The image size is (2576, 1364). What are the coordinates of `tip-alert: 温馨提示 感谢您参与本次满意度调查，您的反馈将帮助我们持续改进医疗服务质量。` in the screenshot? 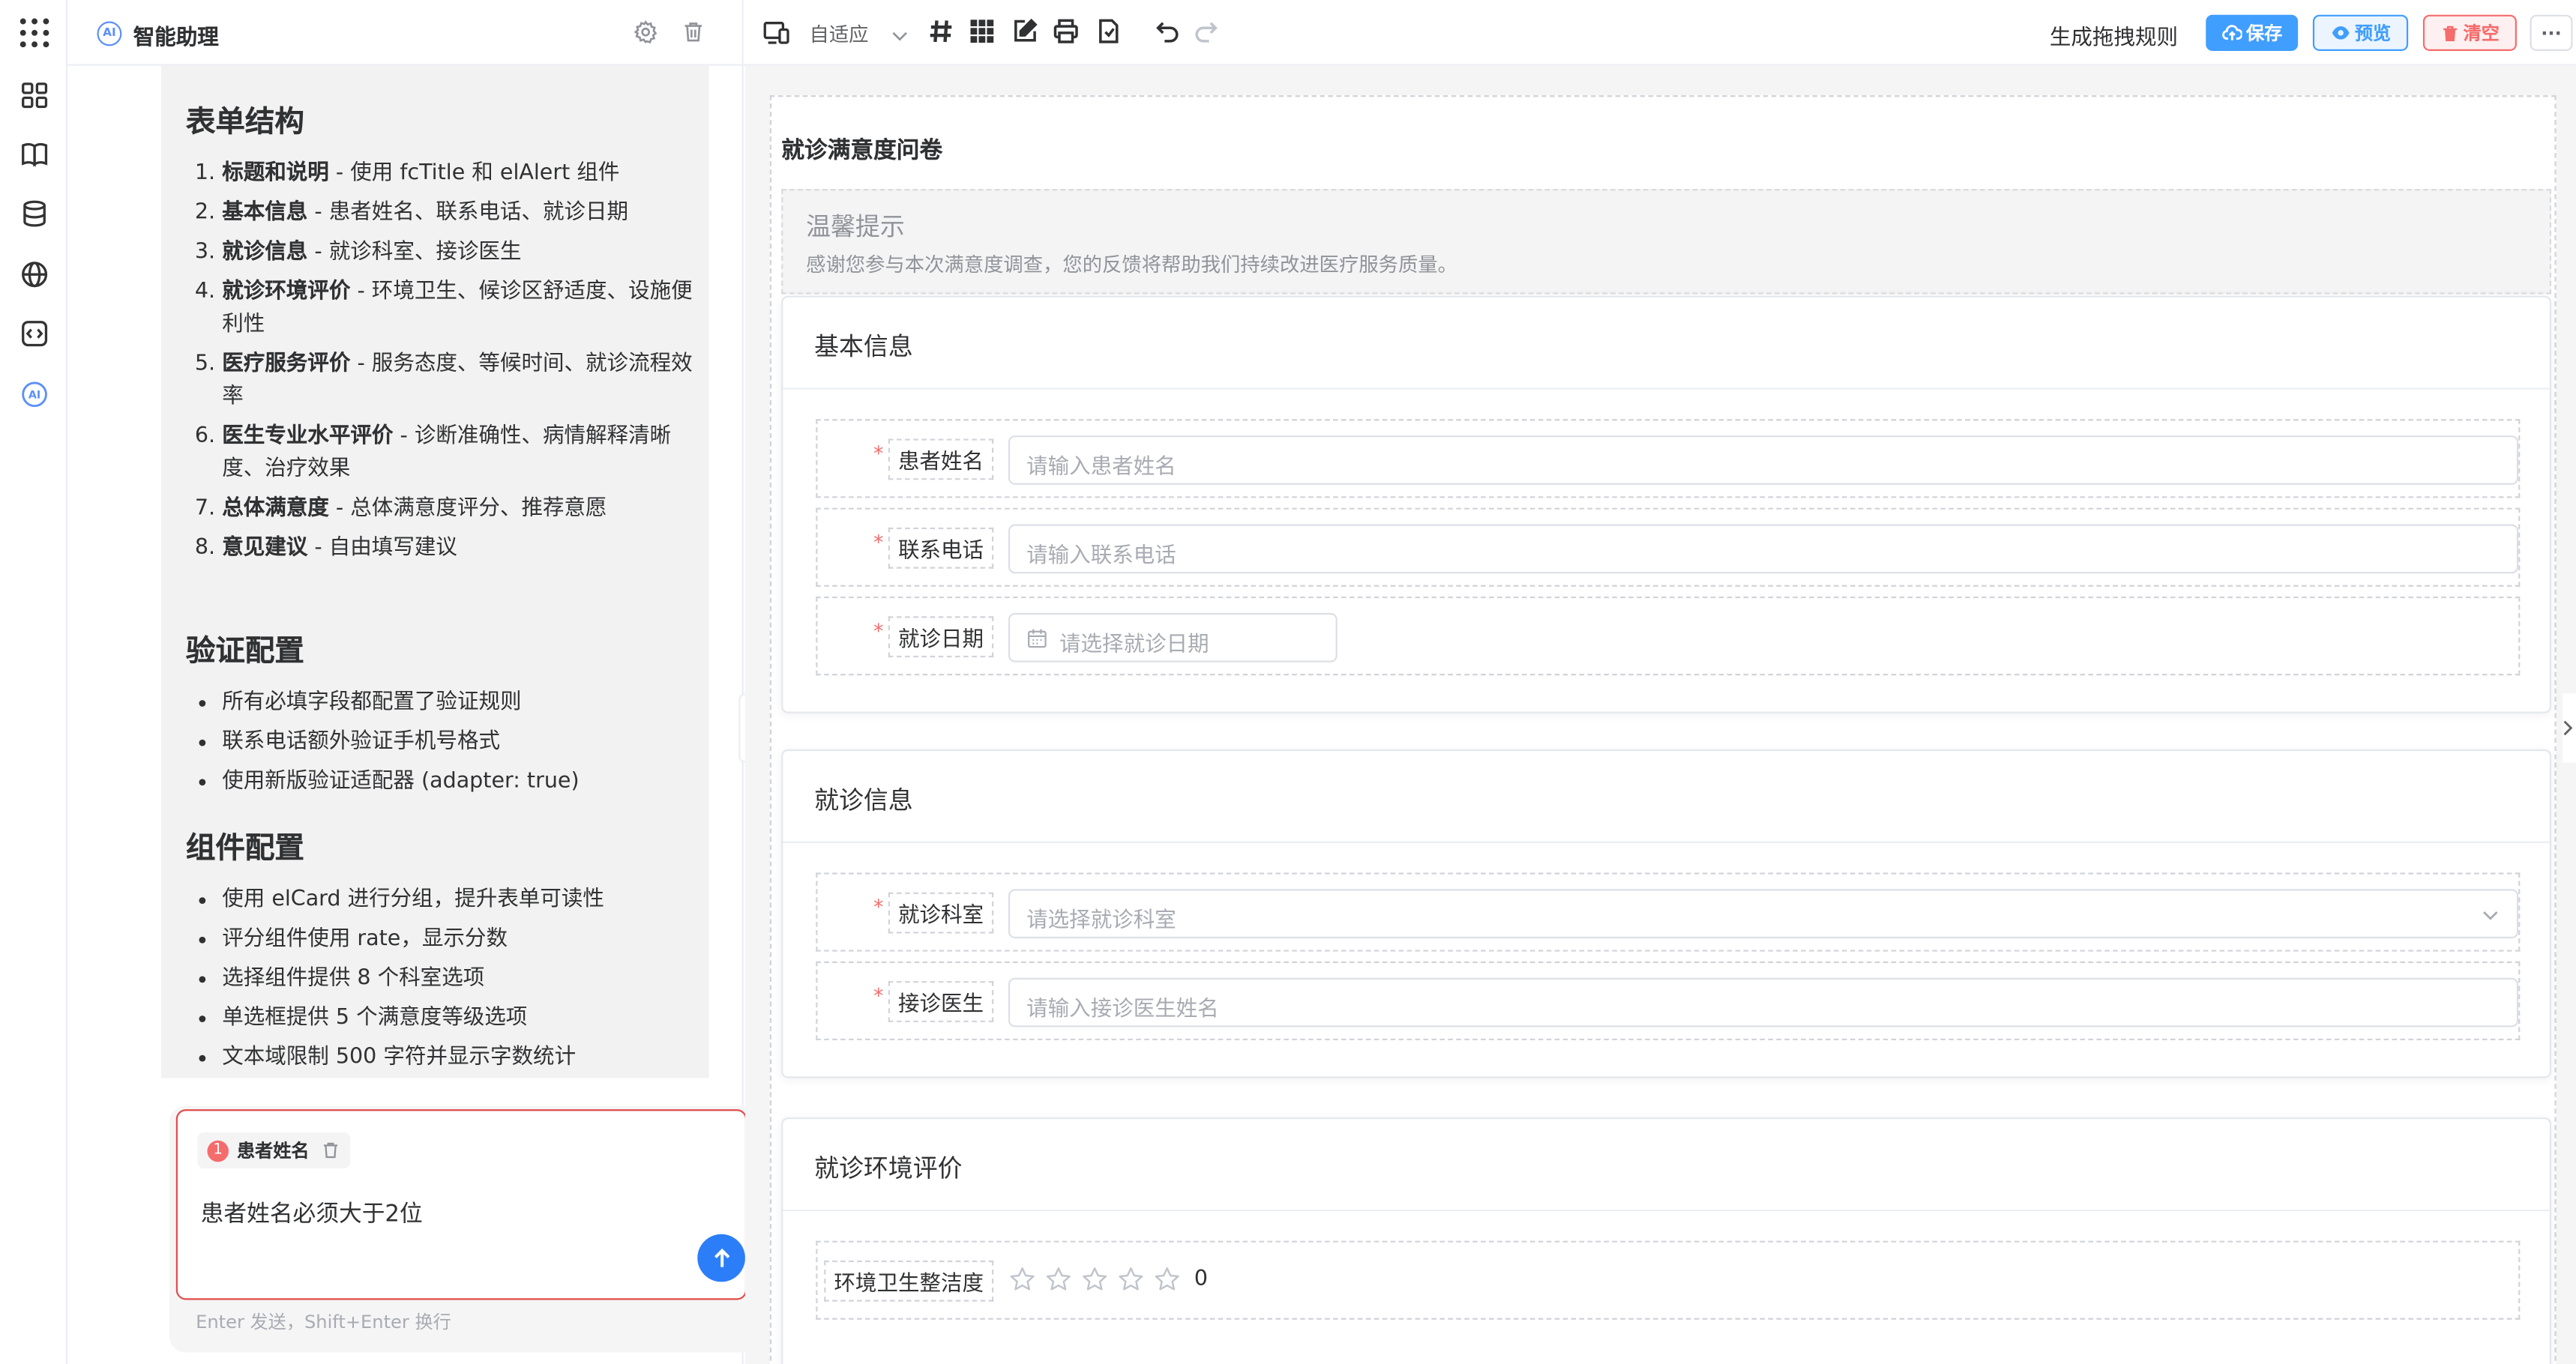 It's located at (1667, 242).